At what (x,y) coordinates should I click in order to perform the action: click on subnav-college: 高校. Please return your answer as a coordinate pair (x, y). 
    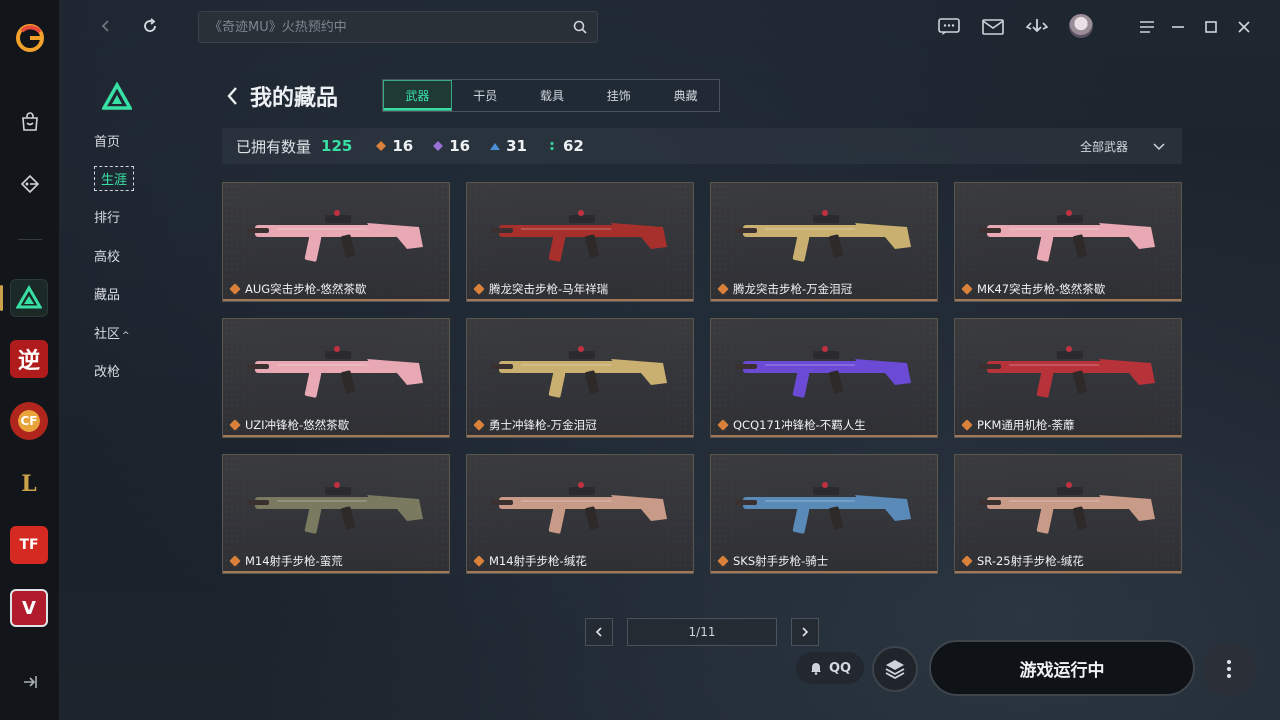
    Looking at the image, I should click on (107, 255).